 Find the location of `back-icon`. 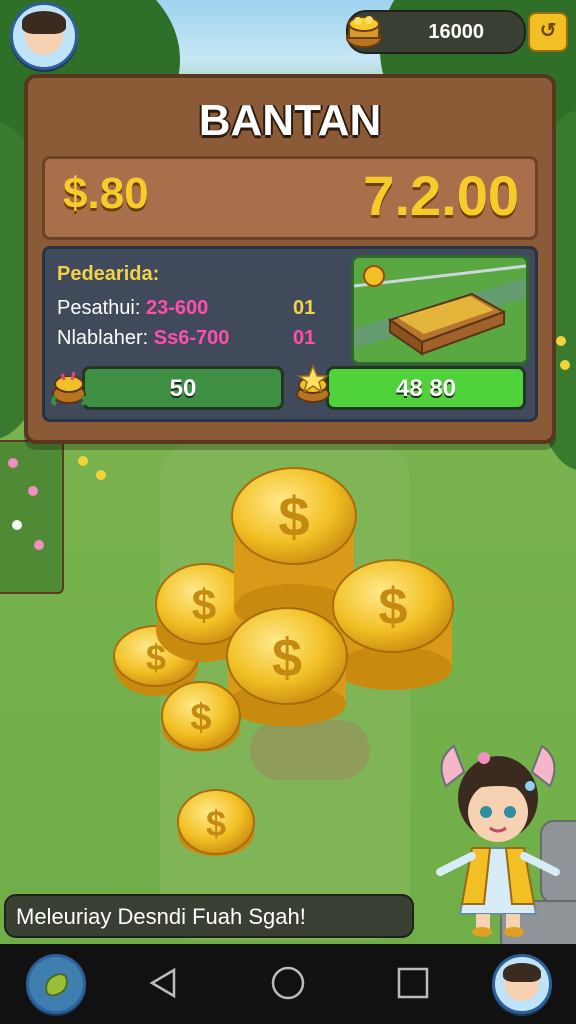

back-icon is located at coordinates (163, 983).